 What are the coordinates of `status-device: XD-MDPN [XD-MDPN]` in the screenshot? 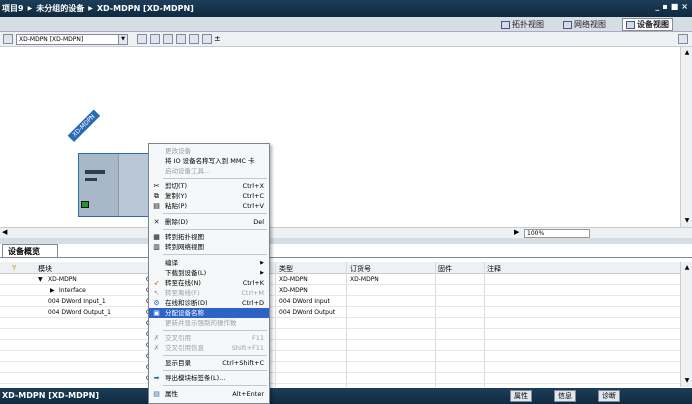 It's located at (50, 395).